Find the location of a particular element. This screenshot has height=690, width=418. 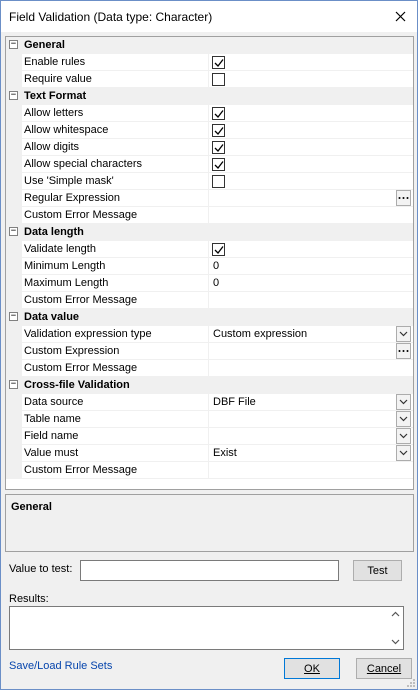

value-to-test-input is located at coordinates (209, 570).